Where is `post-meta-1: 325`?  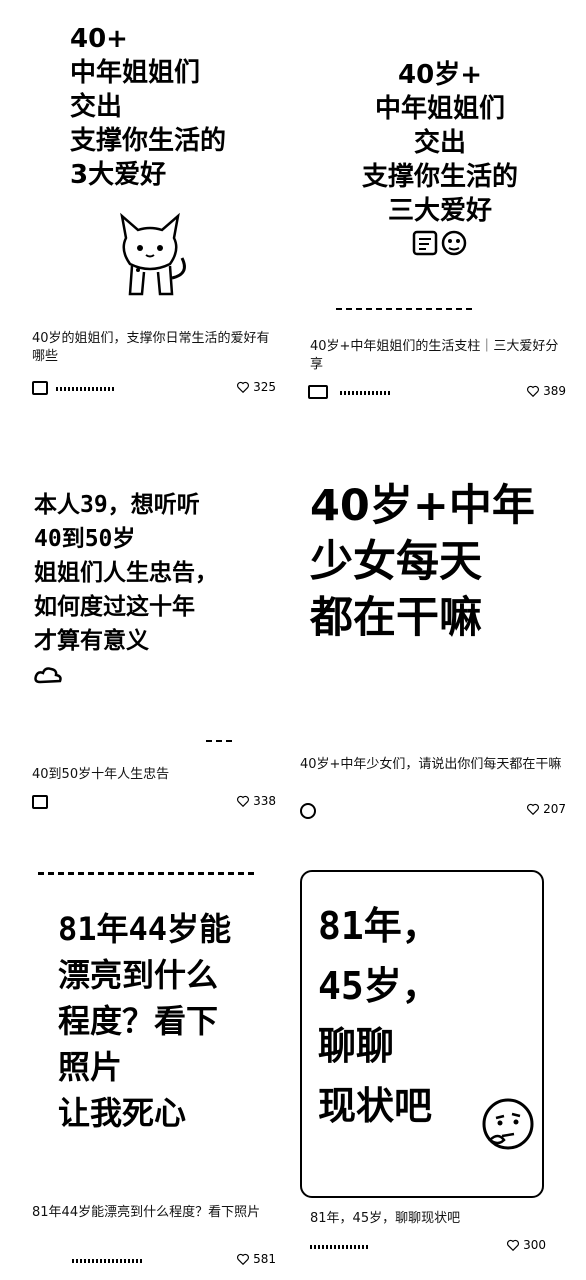
post-meta-1: 325 is located at coordinates (154, 389).